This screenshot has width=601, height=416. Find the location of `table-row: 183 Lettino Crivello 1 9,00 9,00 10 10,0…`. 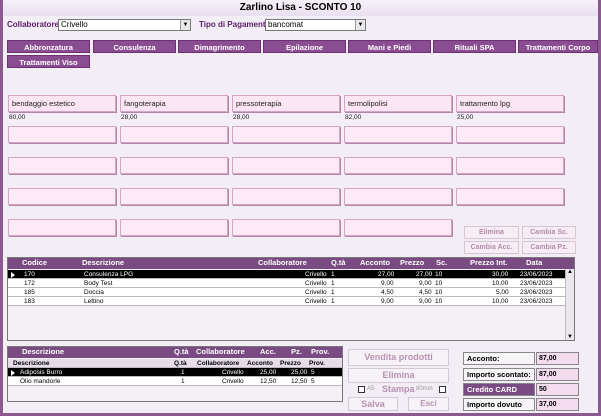

table-row: 183 Lettino Crivello 1 9,00 9,00 10 10,0… is located at coordinates (287, 301).